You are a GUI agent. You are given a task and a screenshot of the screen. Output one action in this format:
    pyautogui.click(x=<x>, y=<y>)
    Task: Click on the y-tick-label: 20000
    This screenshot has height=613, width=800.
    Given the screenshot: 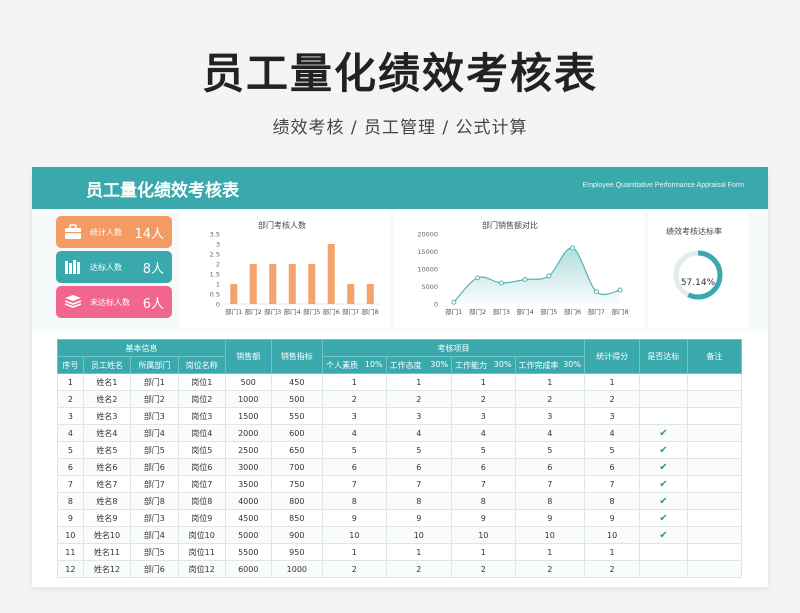 What is the action you would take?
    pyautogui.click(x=427, y=235)
    